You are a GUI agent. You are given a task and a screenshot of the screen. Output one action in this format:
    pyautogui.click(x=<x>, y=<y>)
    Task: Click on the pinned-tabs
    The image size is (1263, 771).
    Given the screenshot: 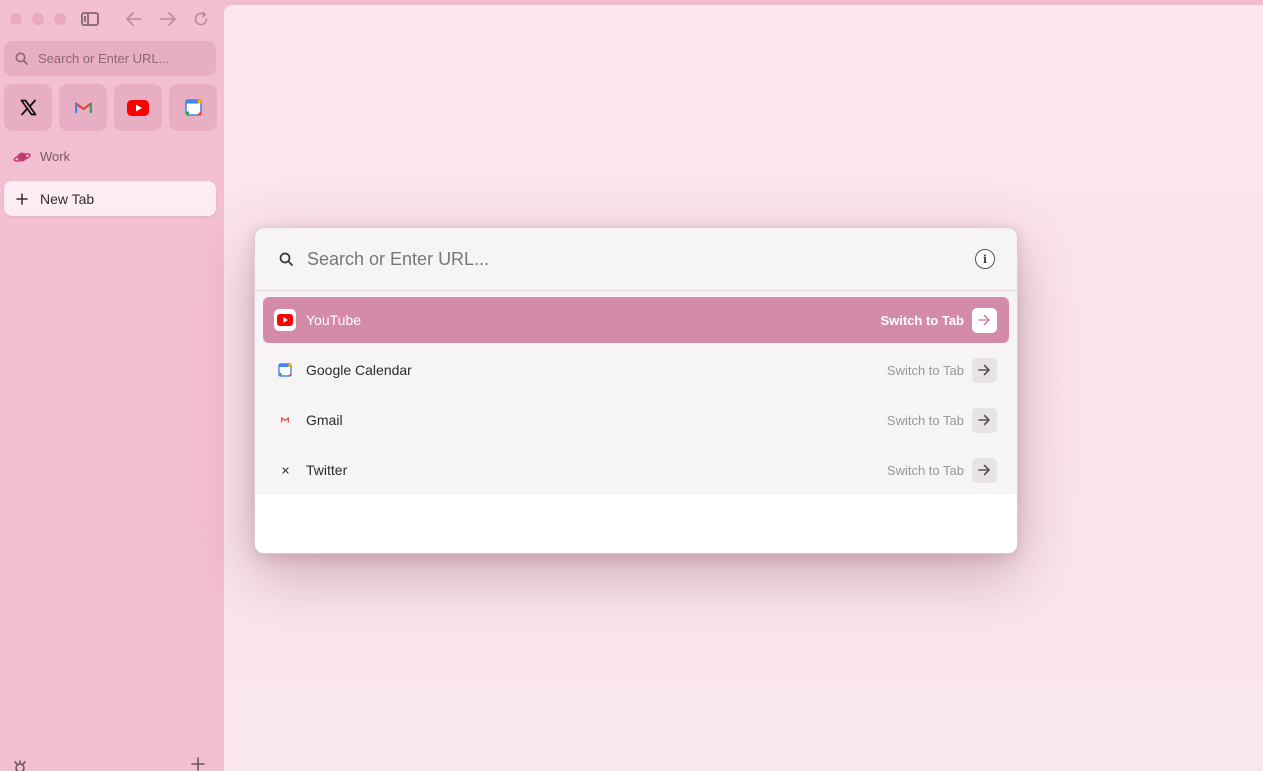 What is the action you would take?
    pyautogui.click(x=110, y=107)
    